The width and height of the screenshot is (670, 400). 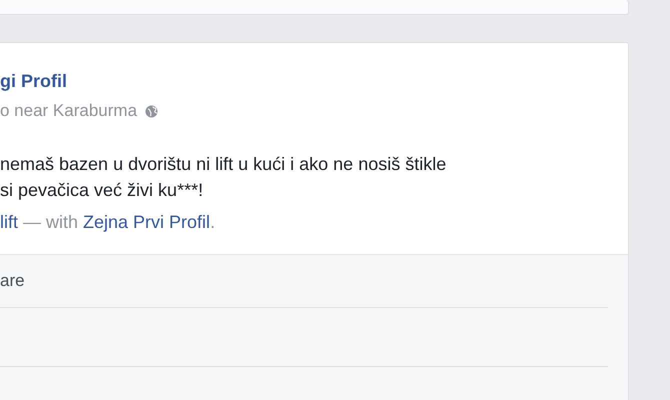 What do you see at coordinates (50, 222) in the screenshot?
I see `with-text: — with` at bounding box center [50, 222].